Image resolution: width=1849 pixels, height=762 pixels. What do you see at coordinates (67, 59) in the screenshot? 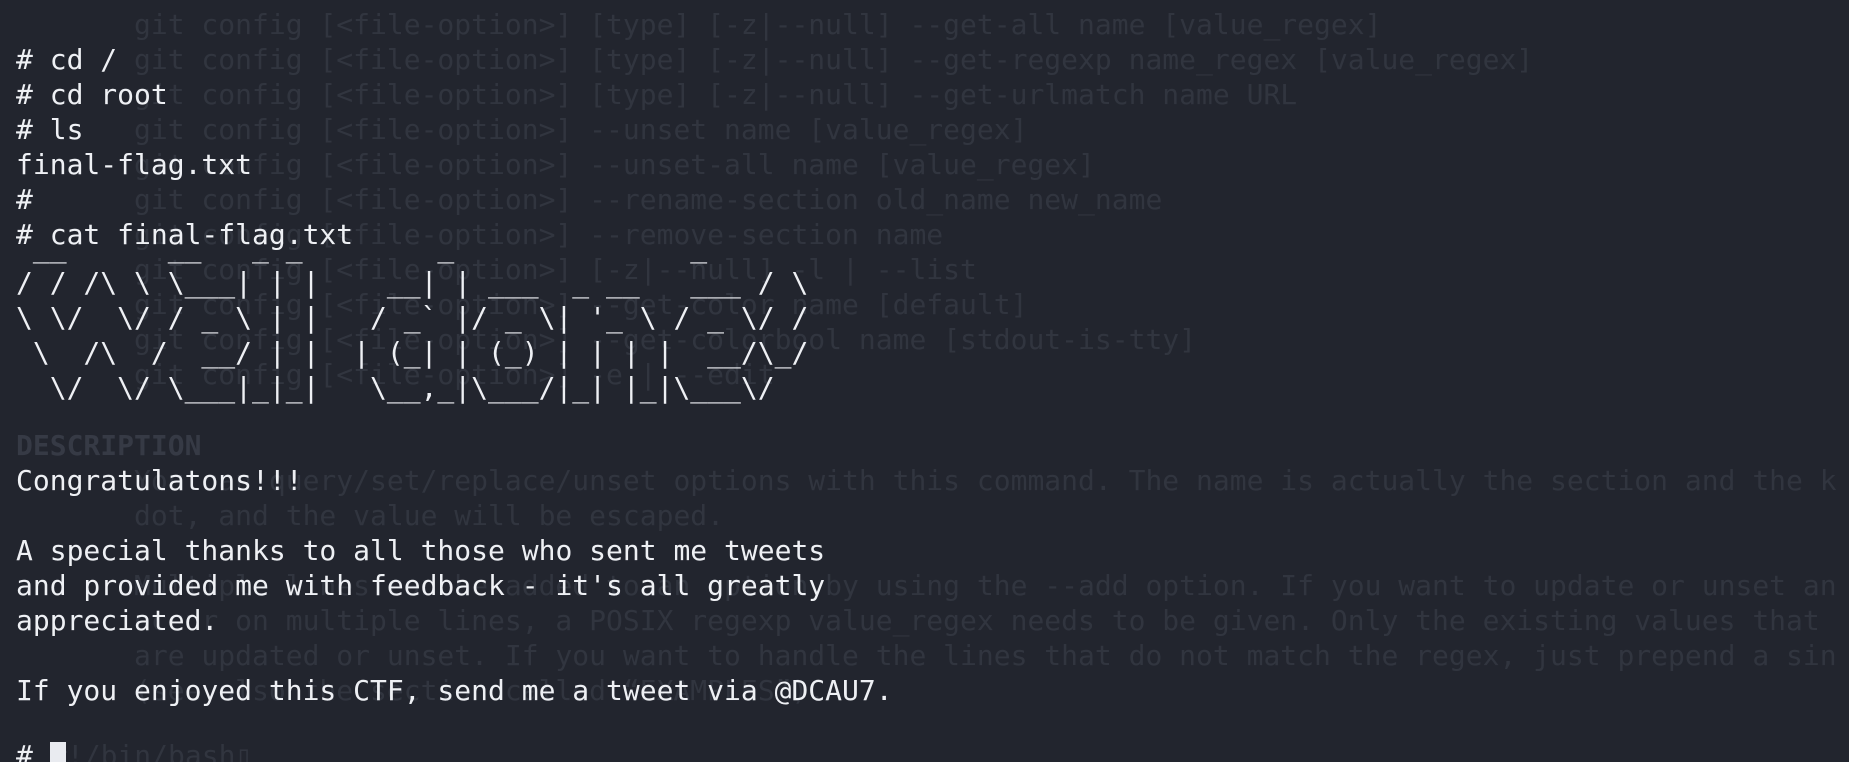
I see `command-line: # cd /` at bounding box center [67, 59].